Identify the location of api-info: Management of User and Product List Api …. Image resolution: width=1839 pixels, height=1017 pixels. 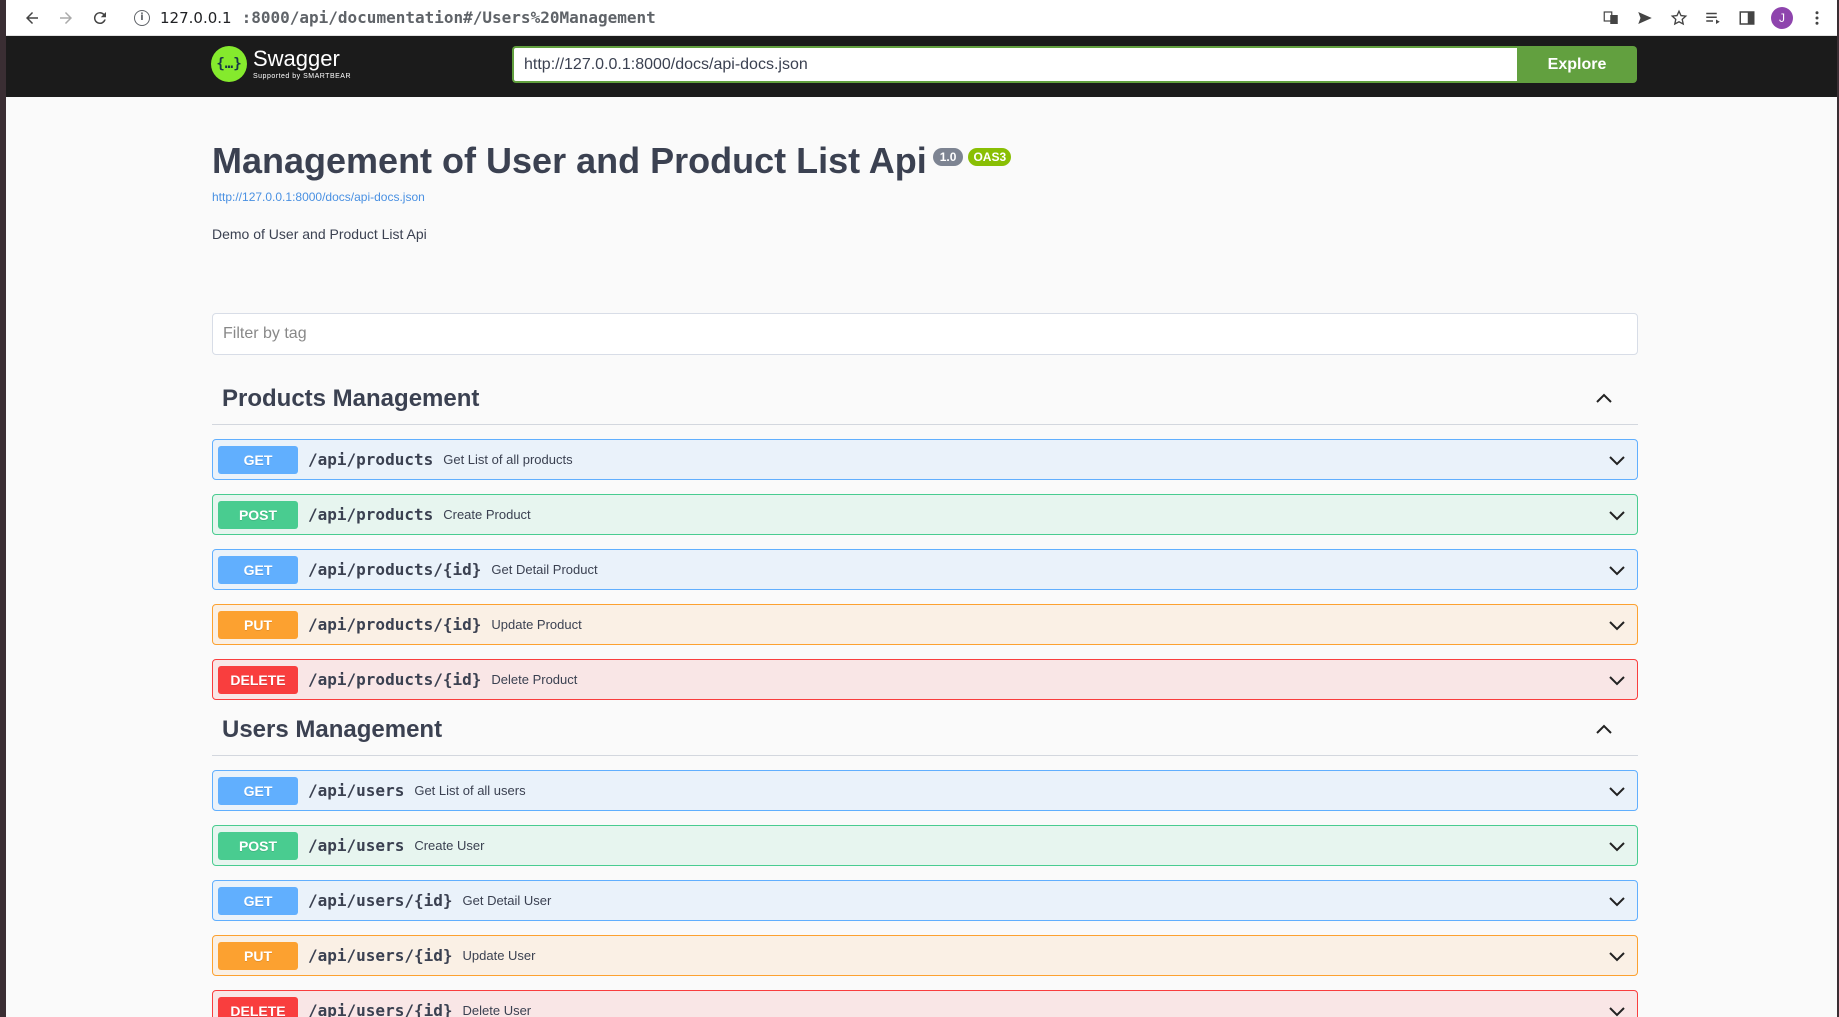
(612, 191).